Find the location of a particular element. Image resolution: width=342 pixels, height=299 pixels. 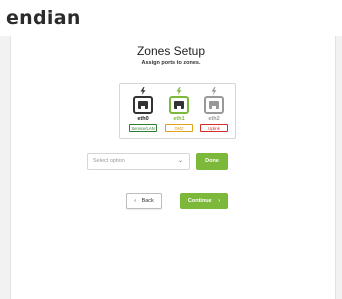

port-name: eth2 is located at coordinates (214, 119).